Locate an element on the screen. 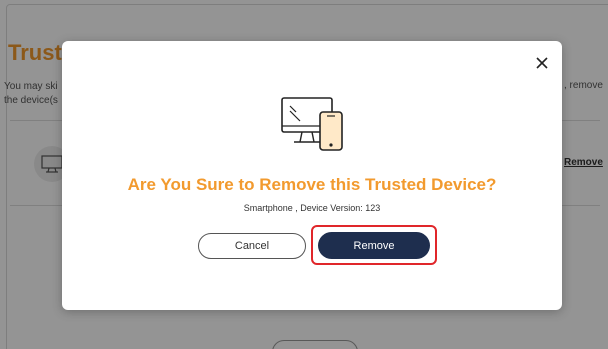 The image size is (608, 349). dialog-subtitle: Smartphone , Device Version: 123 is located at coordinates (312, 208).